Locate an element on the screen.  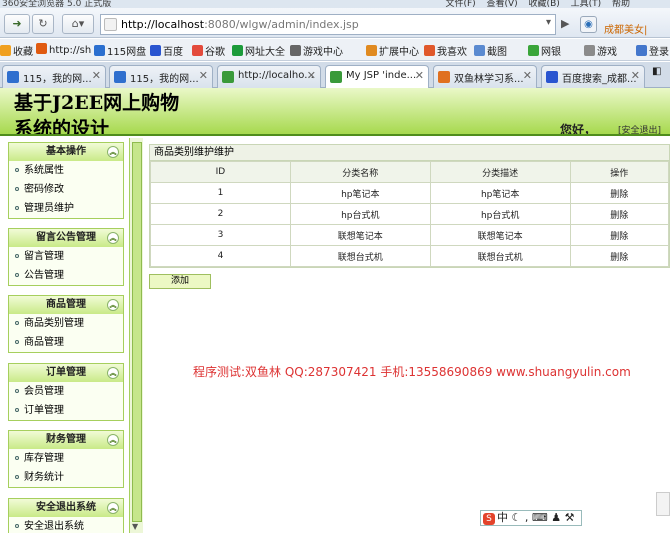
scrollbar-thumb is located at coordinates (137, 332).